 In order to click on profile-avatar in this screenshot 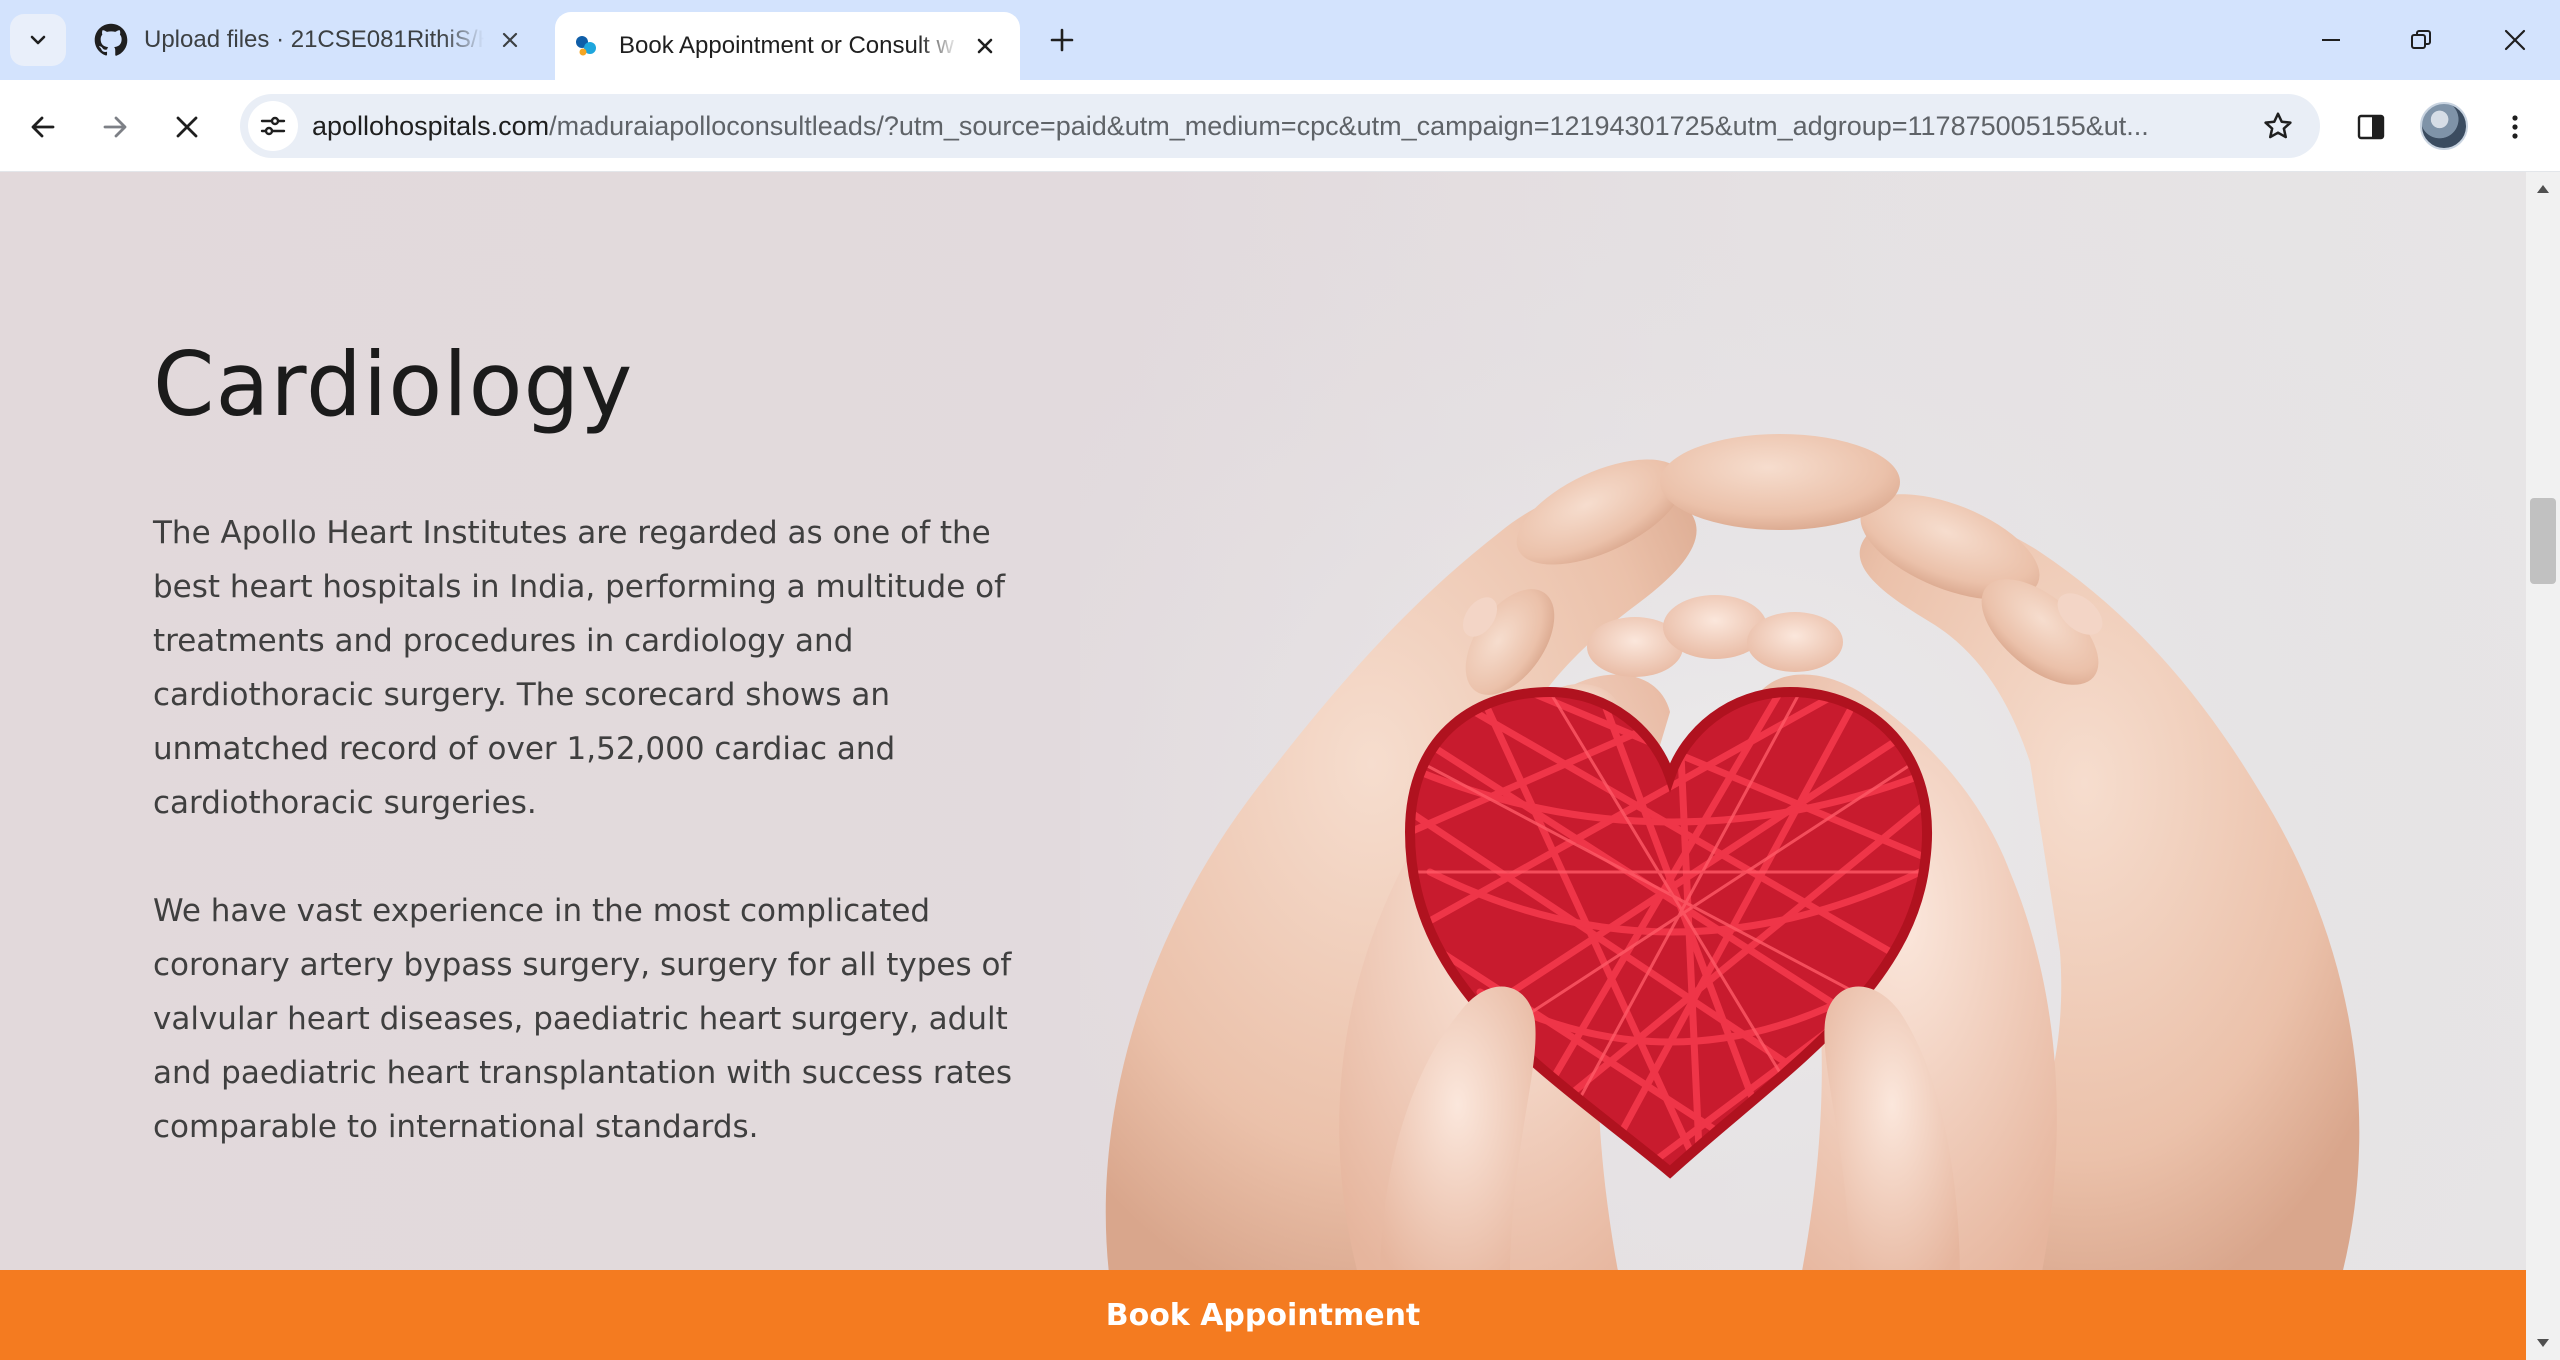, I will do `click(2444, 126)`.